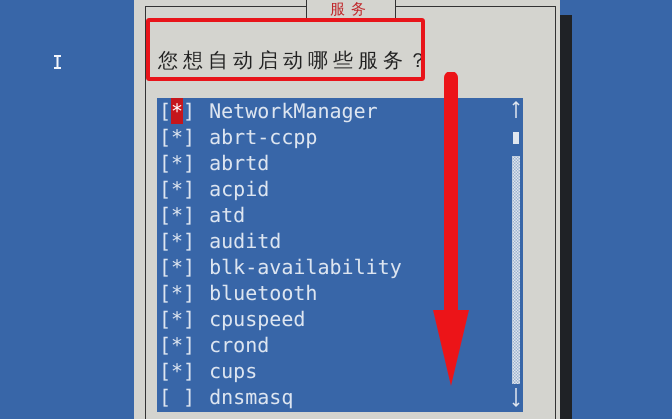 The image size is (672, 419). I want to click on service-name: cpuspeed, so click(257, 319).